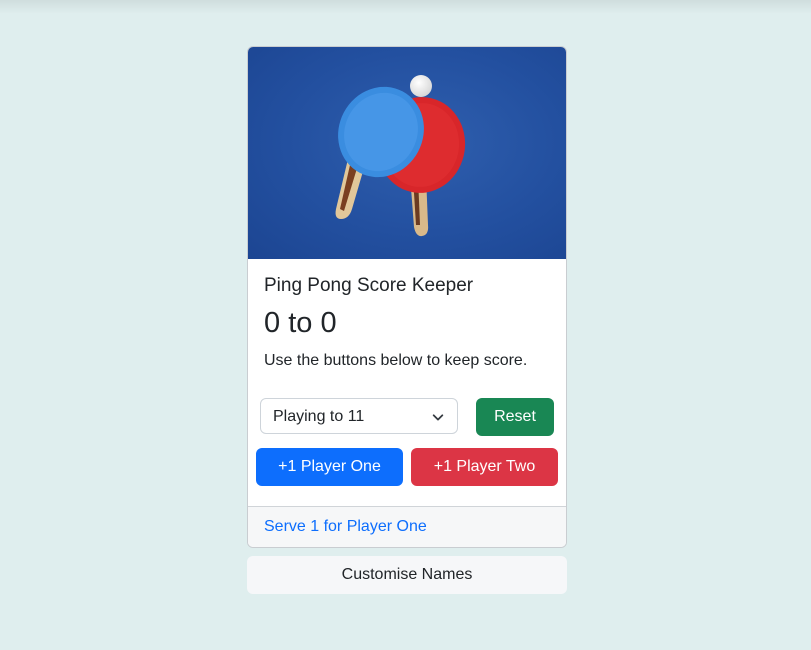 This screenshot has height=650, width=811. Describe the element at coordinates (515, 417) in the screenshot. I see `reset-button: Reset` at that location.